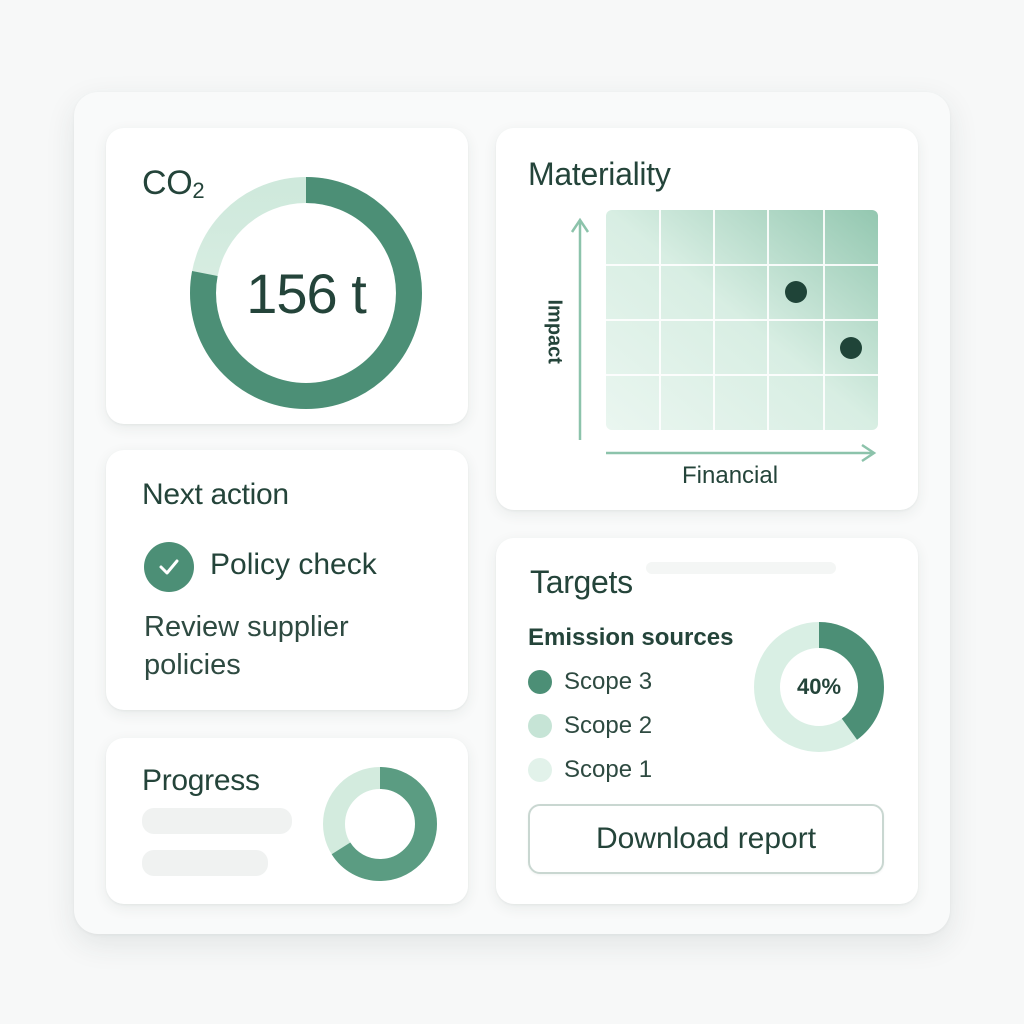 Image resolution: width=1024 pixels, height=1024 pixels. What do you see at coordinates (819, 686) in the screenshot?
I see `donut-percent: 40%` at bounding box center [819, 686].